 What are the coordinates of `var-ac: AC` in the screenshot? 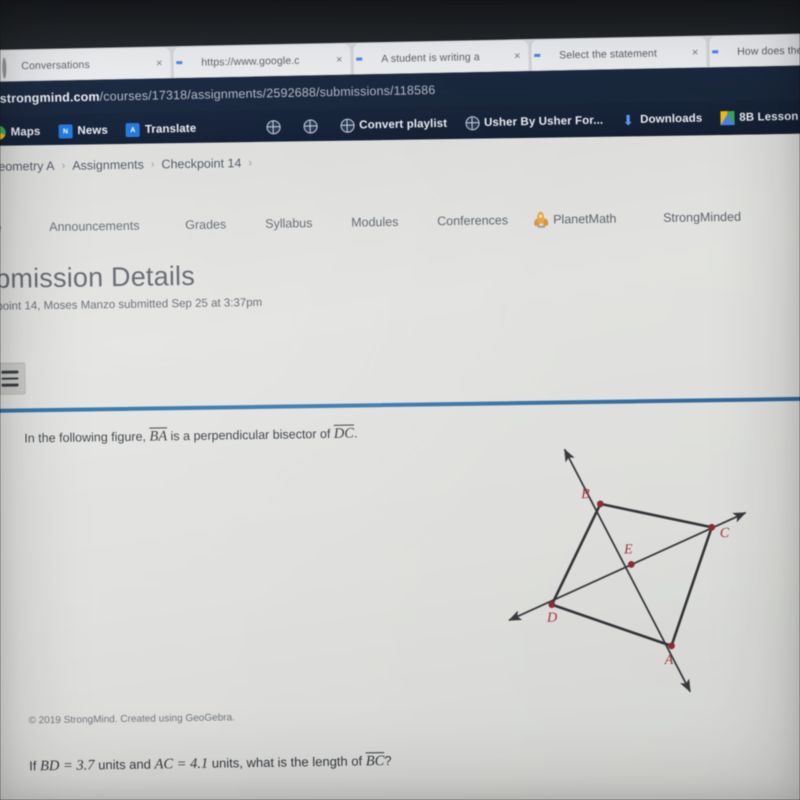 It's located at (164, 764).